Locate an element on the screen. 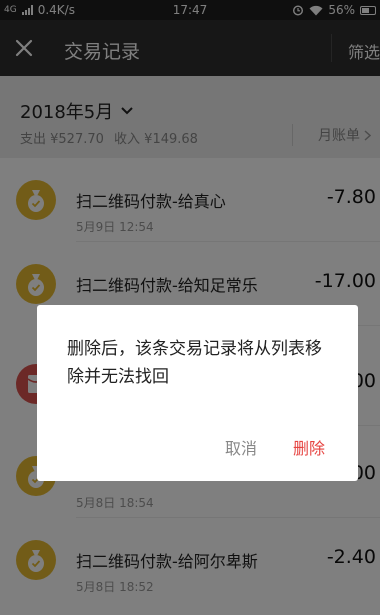  delete-button: 删除 is located at coordinates (309, 447).